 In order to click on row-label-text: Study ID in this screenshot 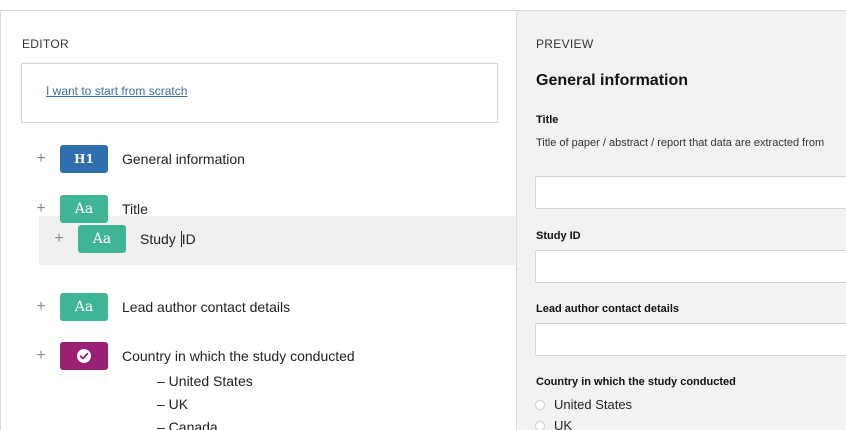, I will do `click(168, 239)`.